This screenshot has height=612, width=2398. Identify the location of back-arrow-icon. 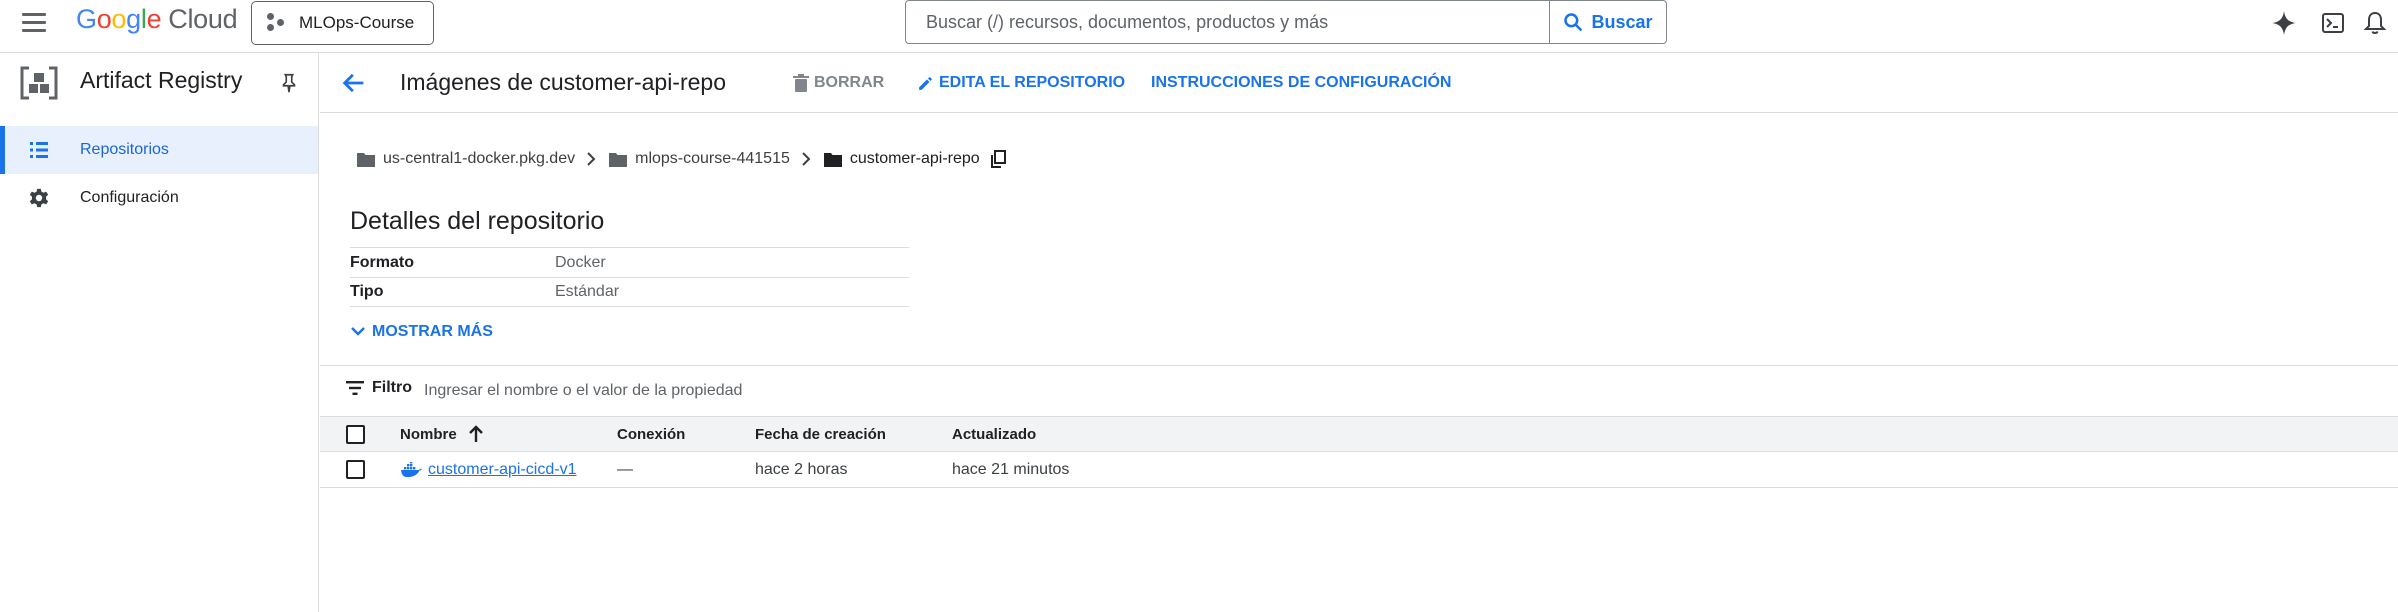
(354, 83).